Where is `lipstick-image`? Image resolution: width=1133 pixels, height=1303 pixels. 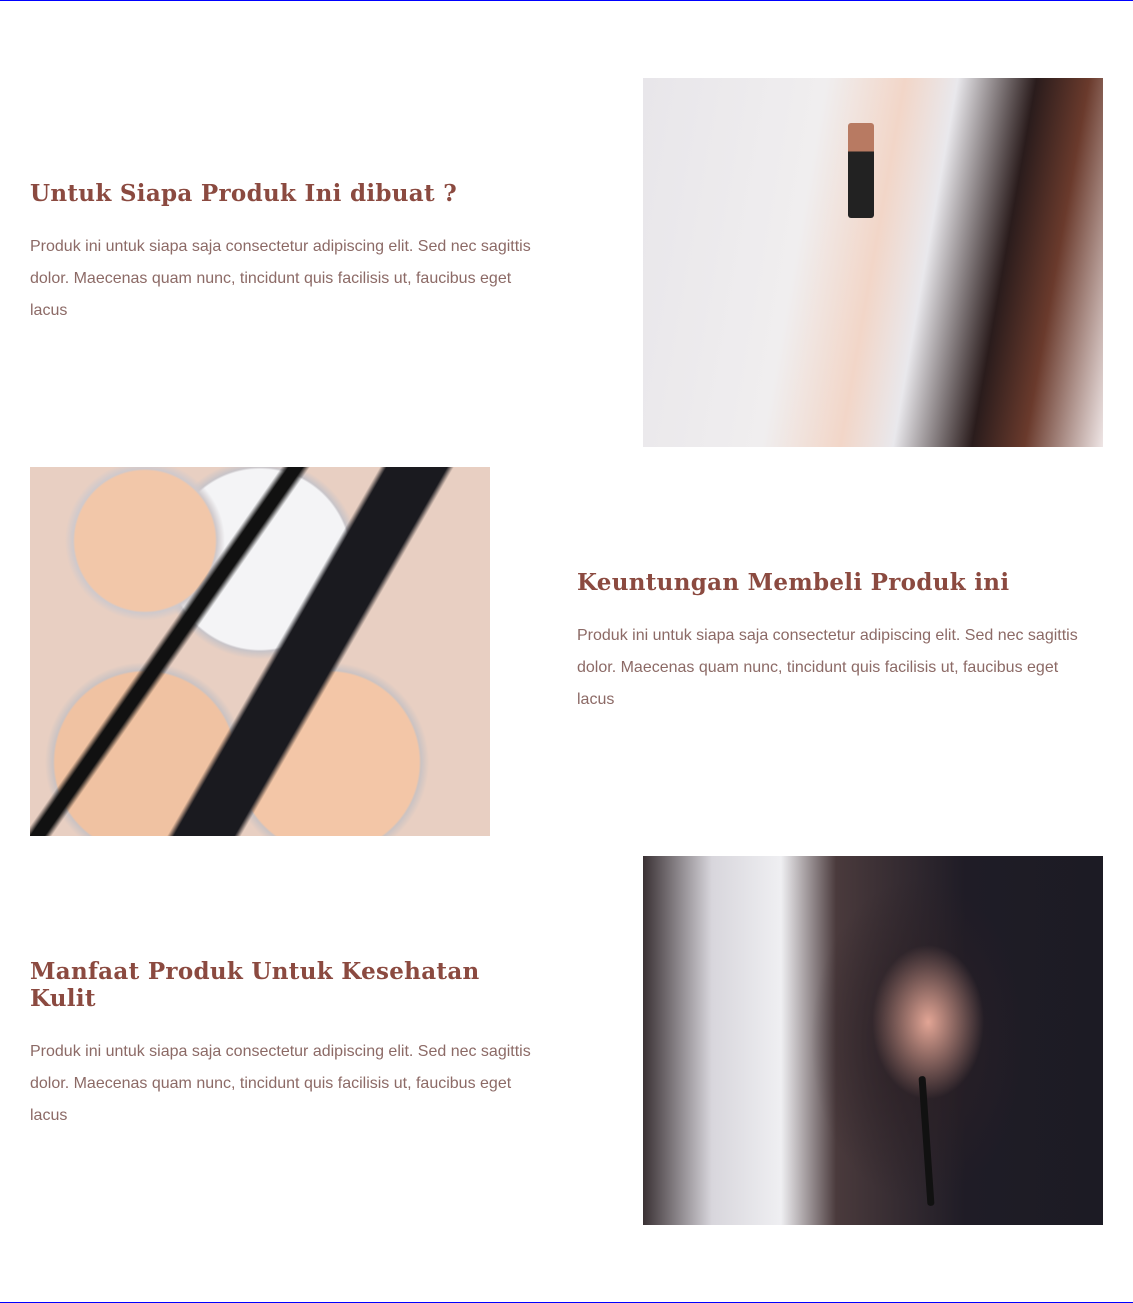
lipstick-image is located at coordinates (873, 262).